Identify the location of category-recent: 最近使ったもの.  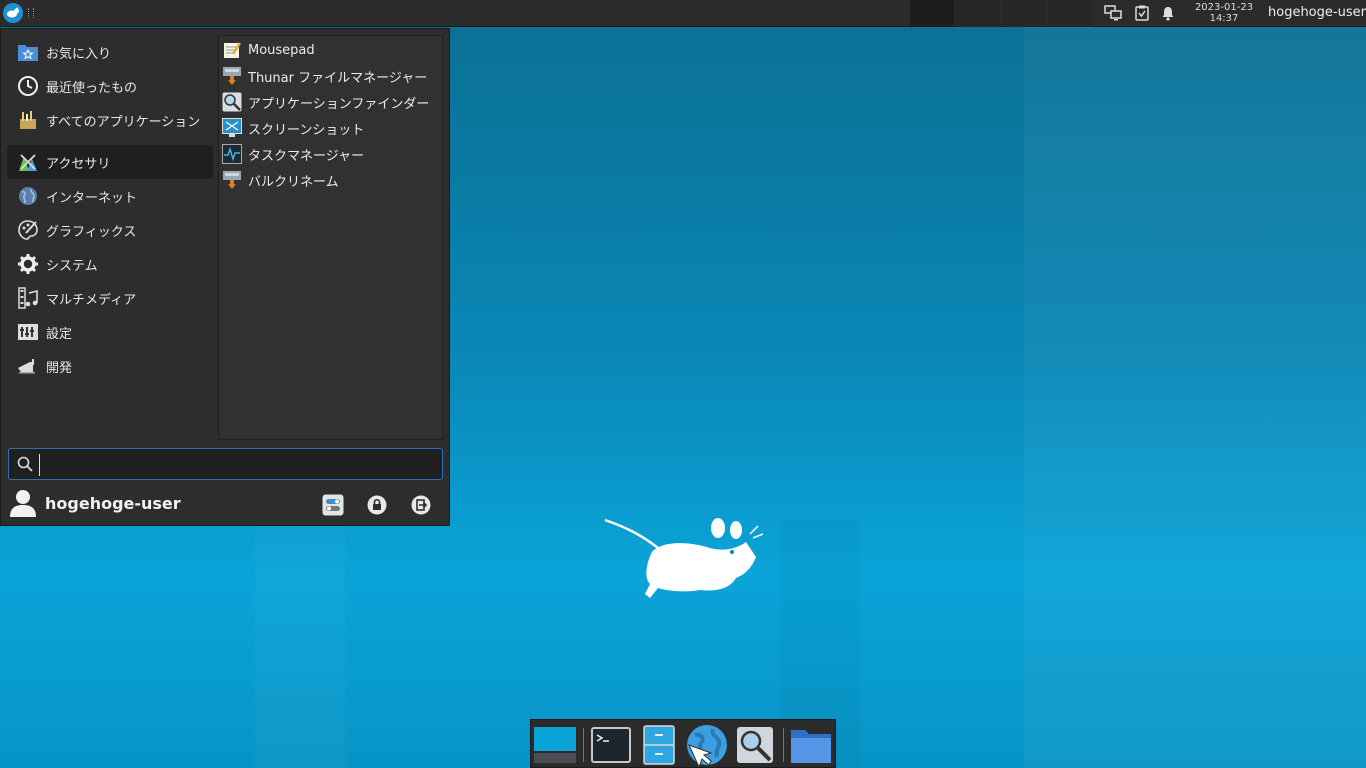
(110, 86).